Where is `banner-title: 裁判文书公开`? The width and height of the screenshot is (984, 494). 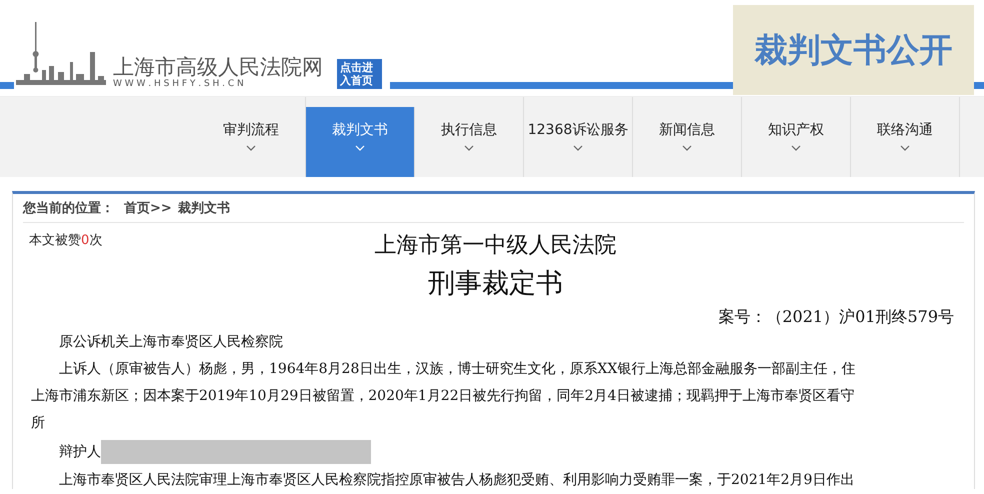 banner-title: 裁判文书公开 is located at coordinates (853, 50).